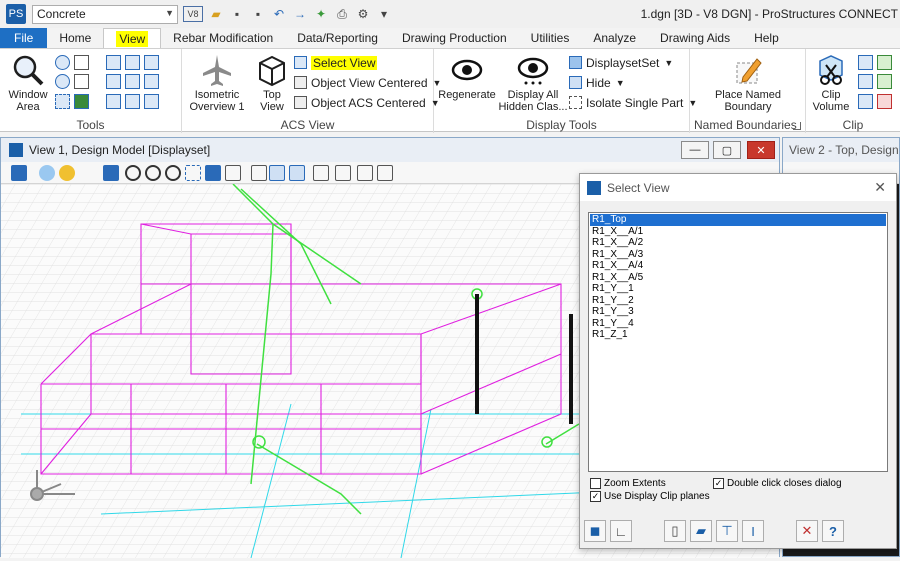  Describe the element at coordinates (223, 38) in the screenshot. I see `tab-rebar-modification: Rebar Modification` at that location.